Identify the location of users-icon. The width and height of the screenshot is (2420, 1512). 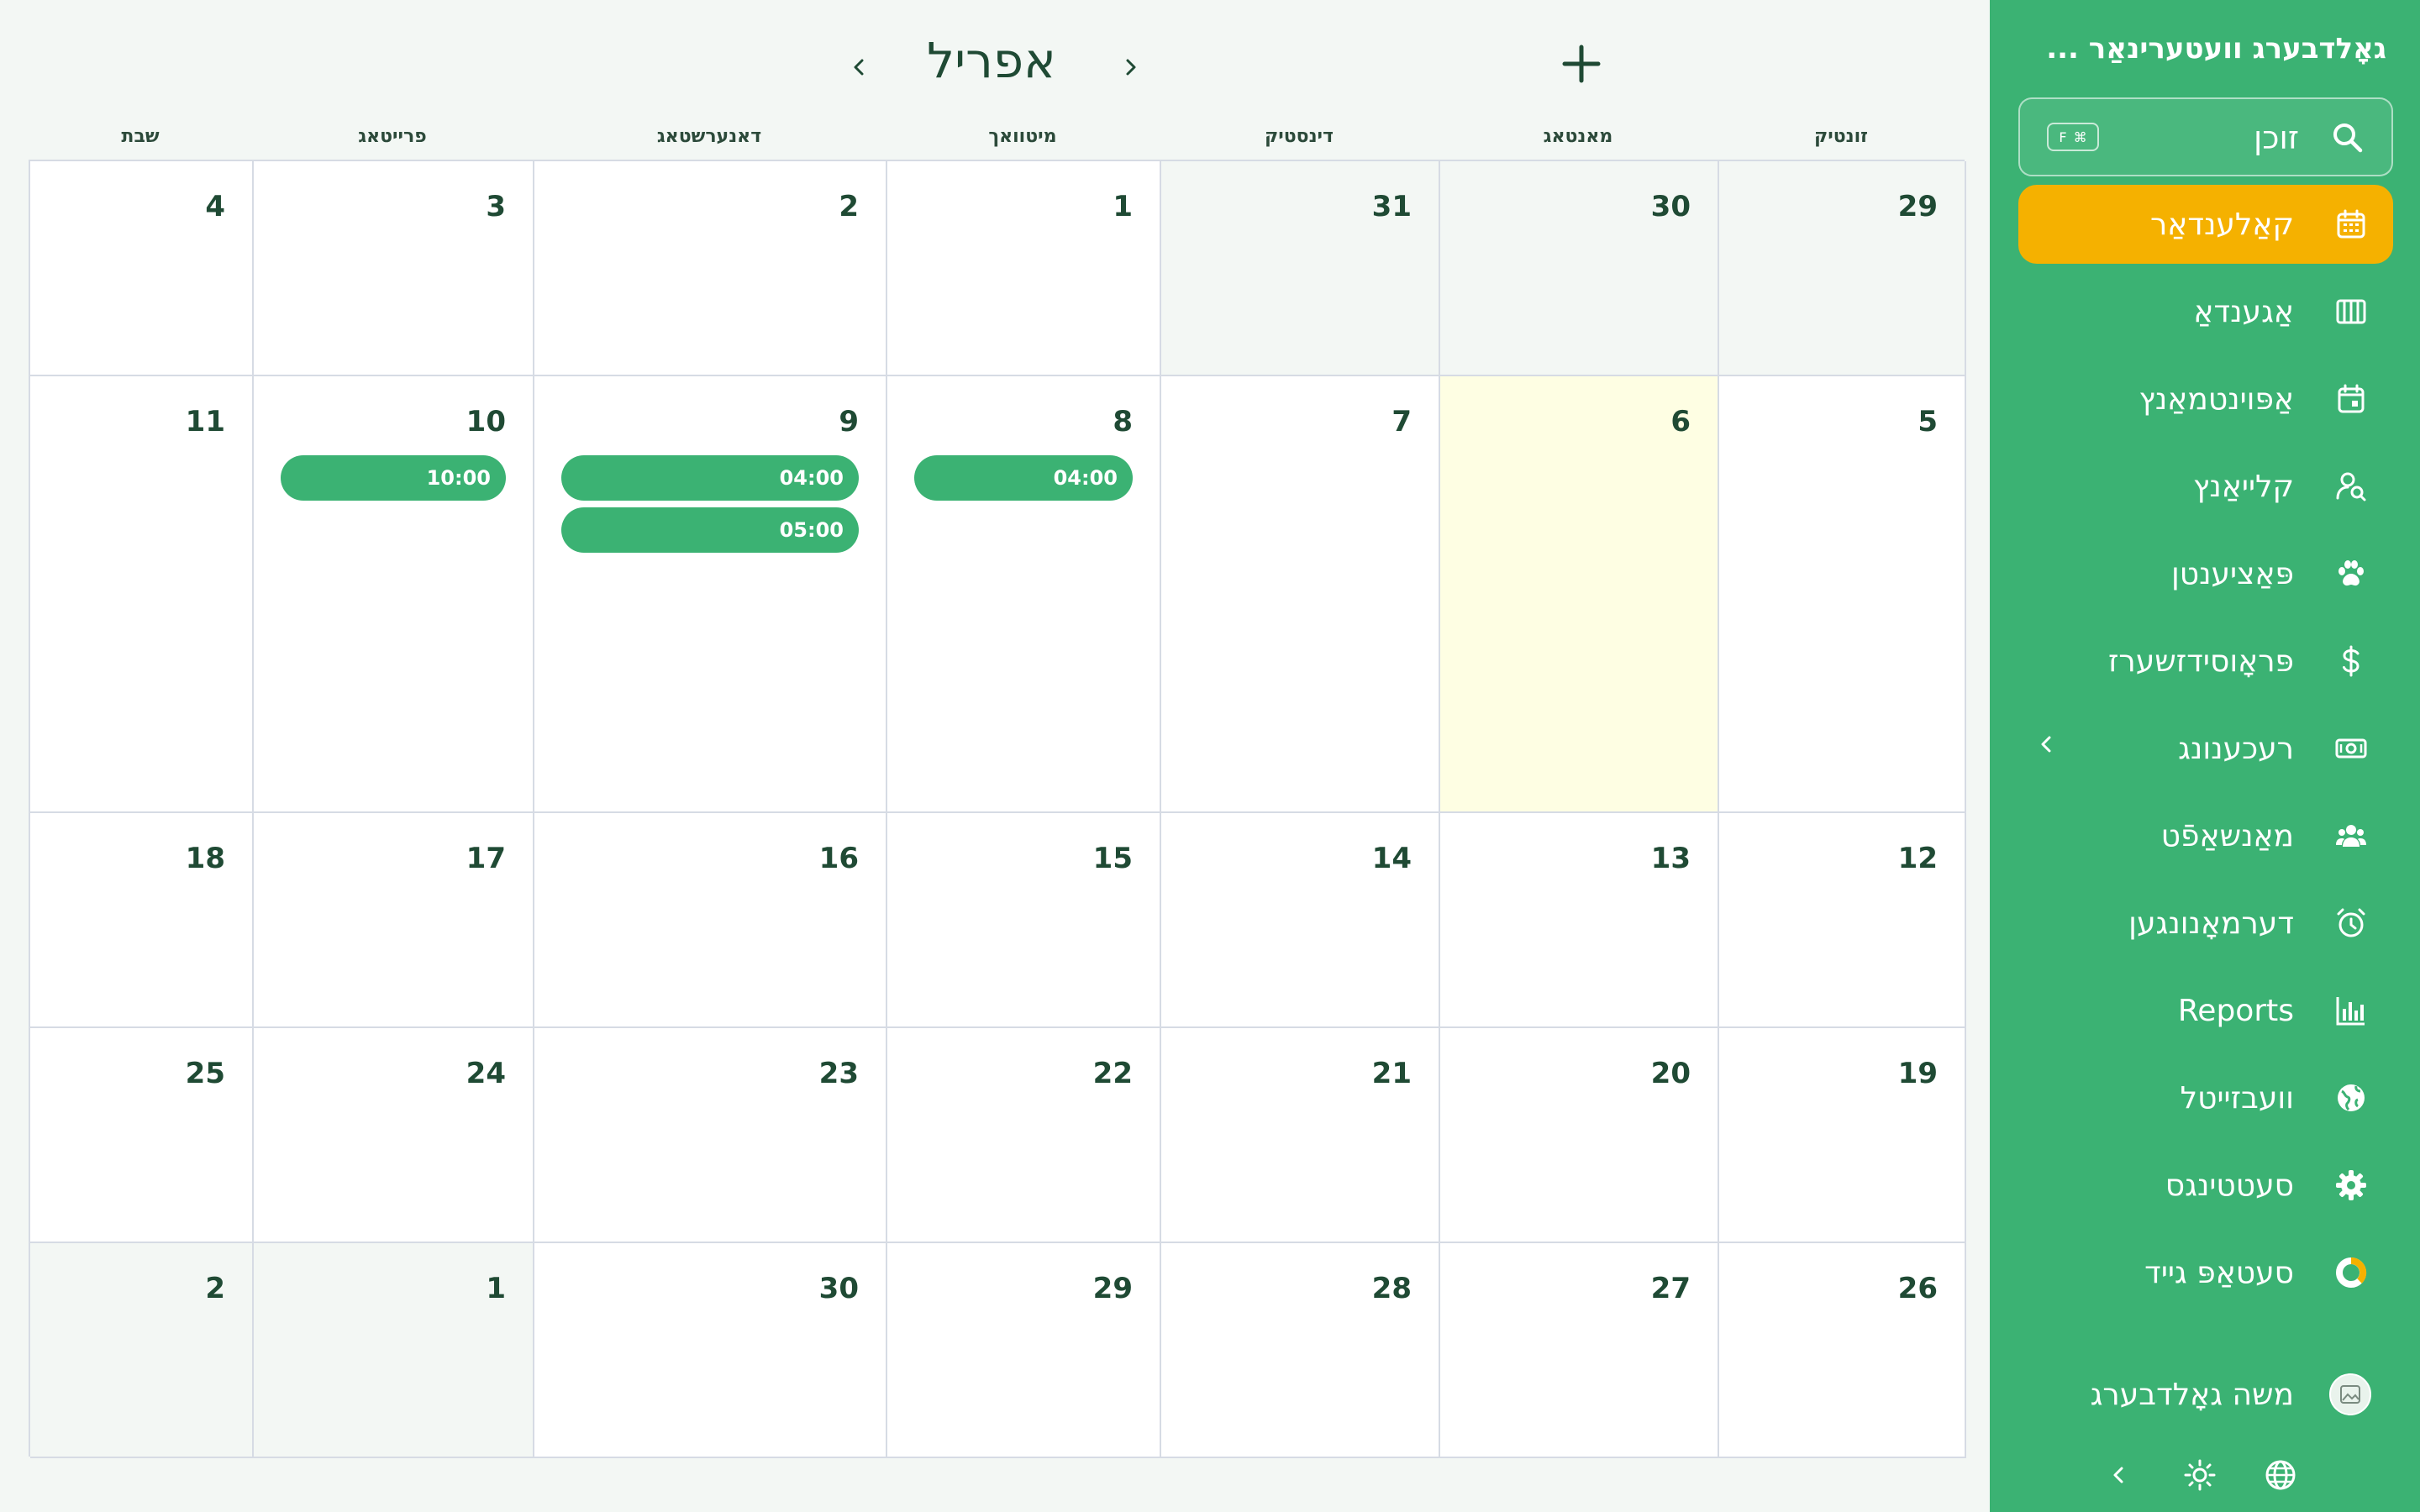
(2351, 836).